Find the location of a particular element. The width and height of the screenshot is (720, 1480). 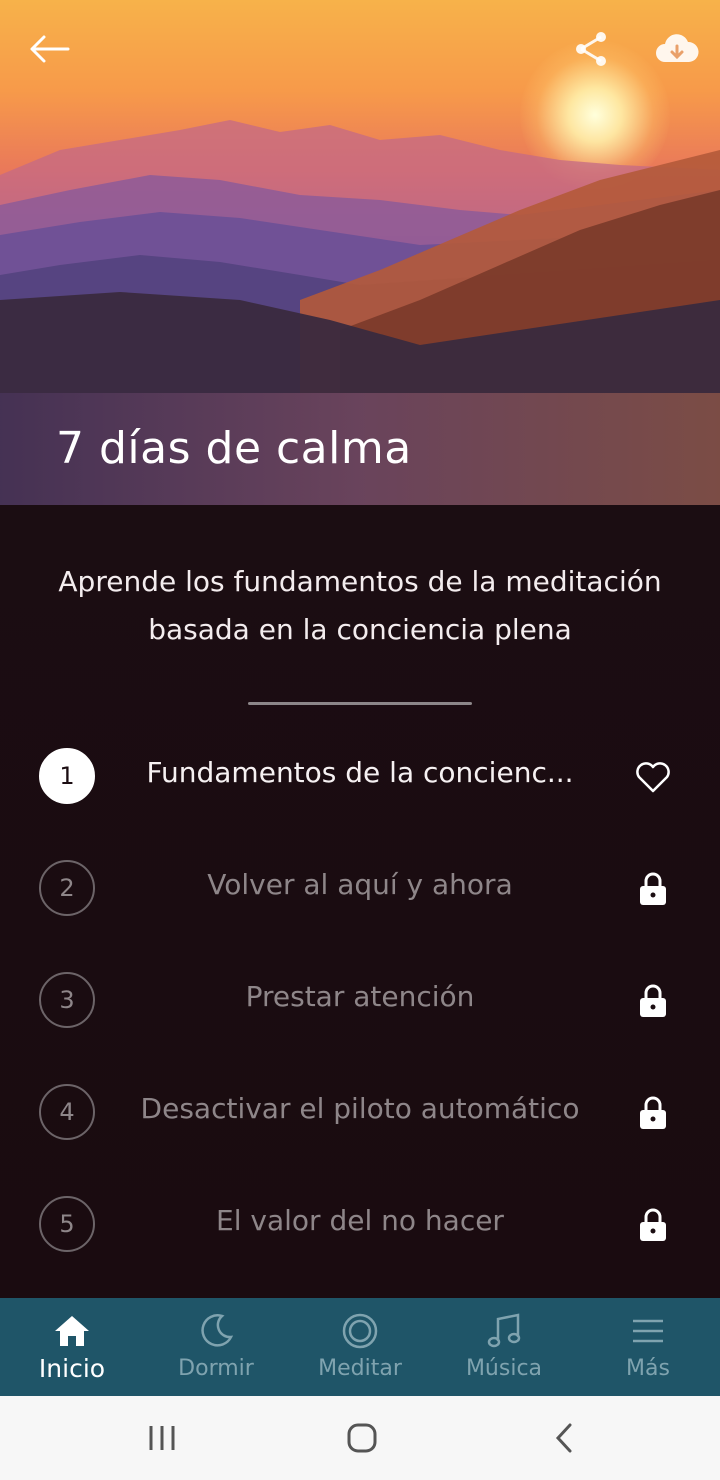

back-button is located at coordinates (49, 49).